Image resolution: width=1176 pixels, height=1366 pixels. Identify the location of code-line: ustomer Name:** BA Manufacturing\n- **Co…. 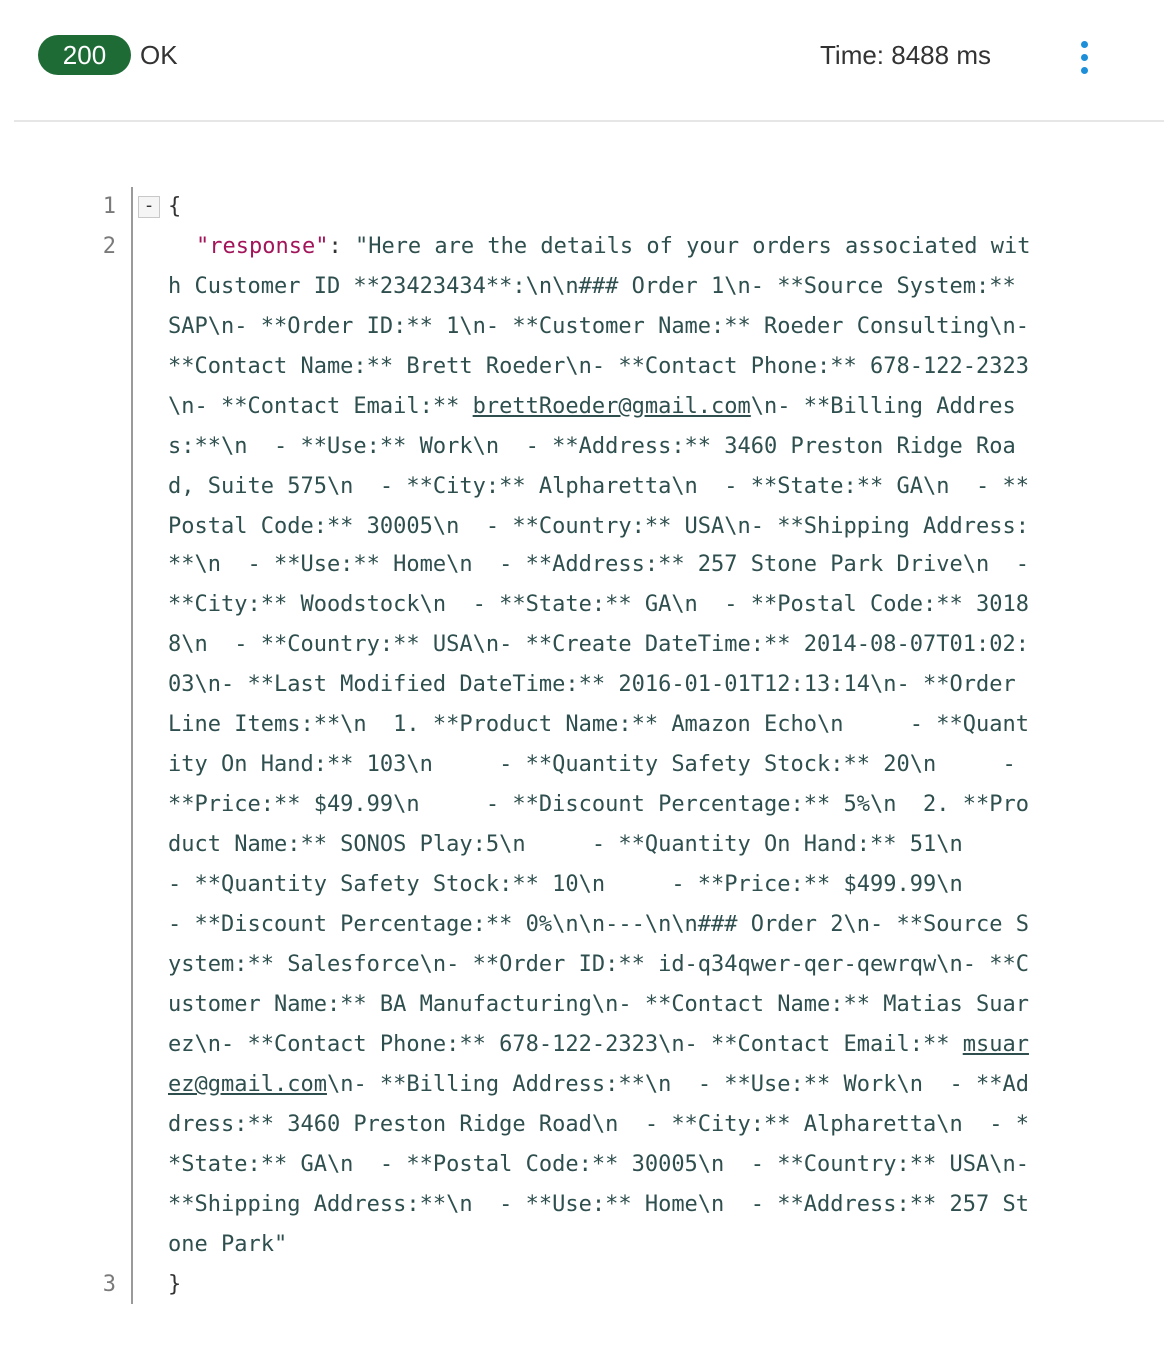
(598, 1004).